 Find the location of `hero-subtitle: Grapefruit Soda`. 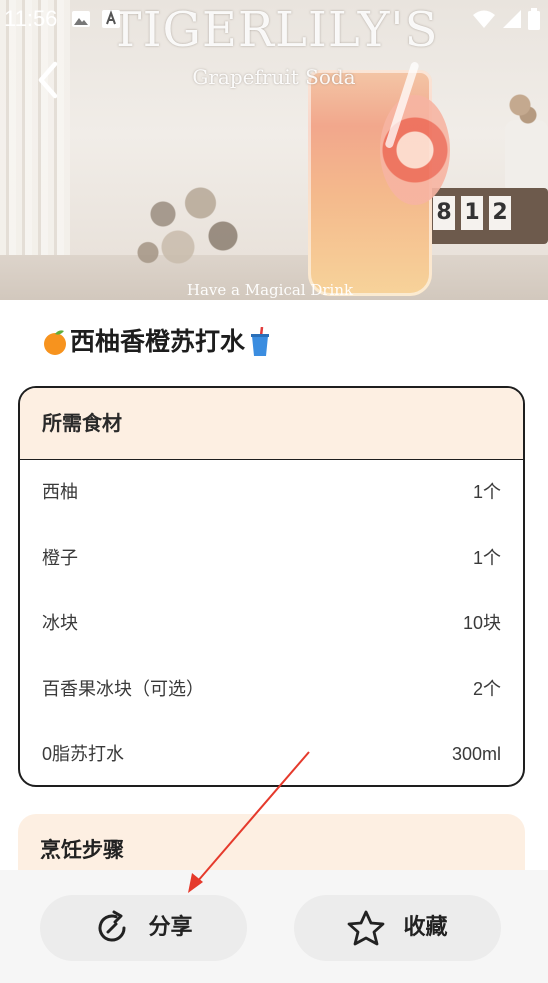

hero-subtitle: Grapefruit Soda is located at coordinates (274, 77).